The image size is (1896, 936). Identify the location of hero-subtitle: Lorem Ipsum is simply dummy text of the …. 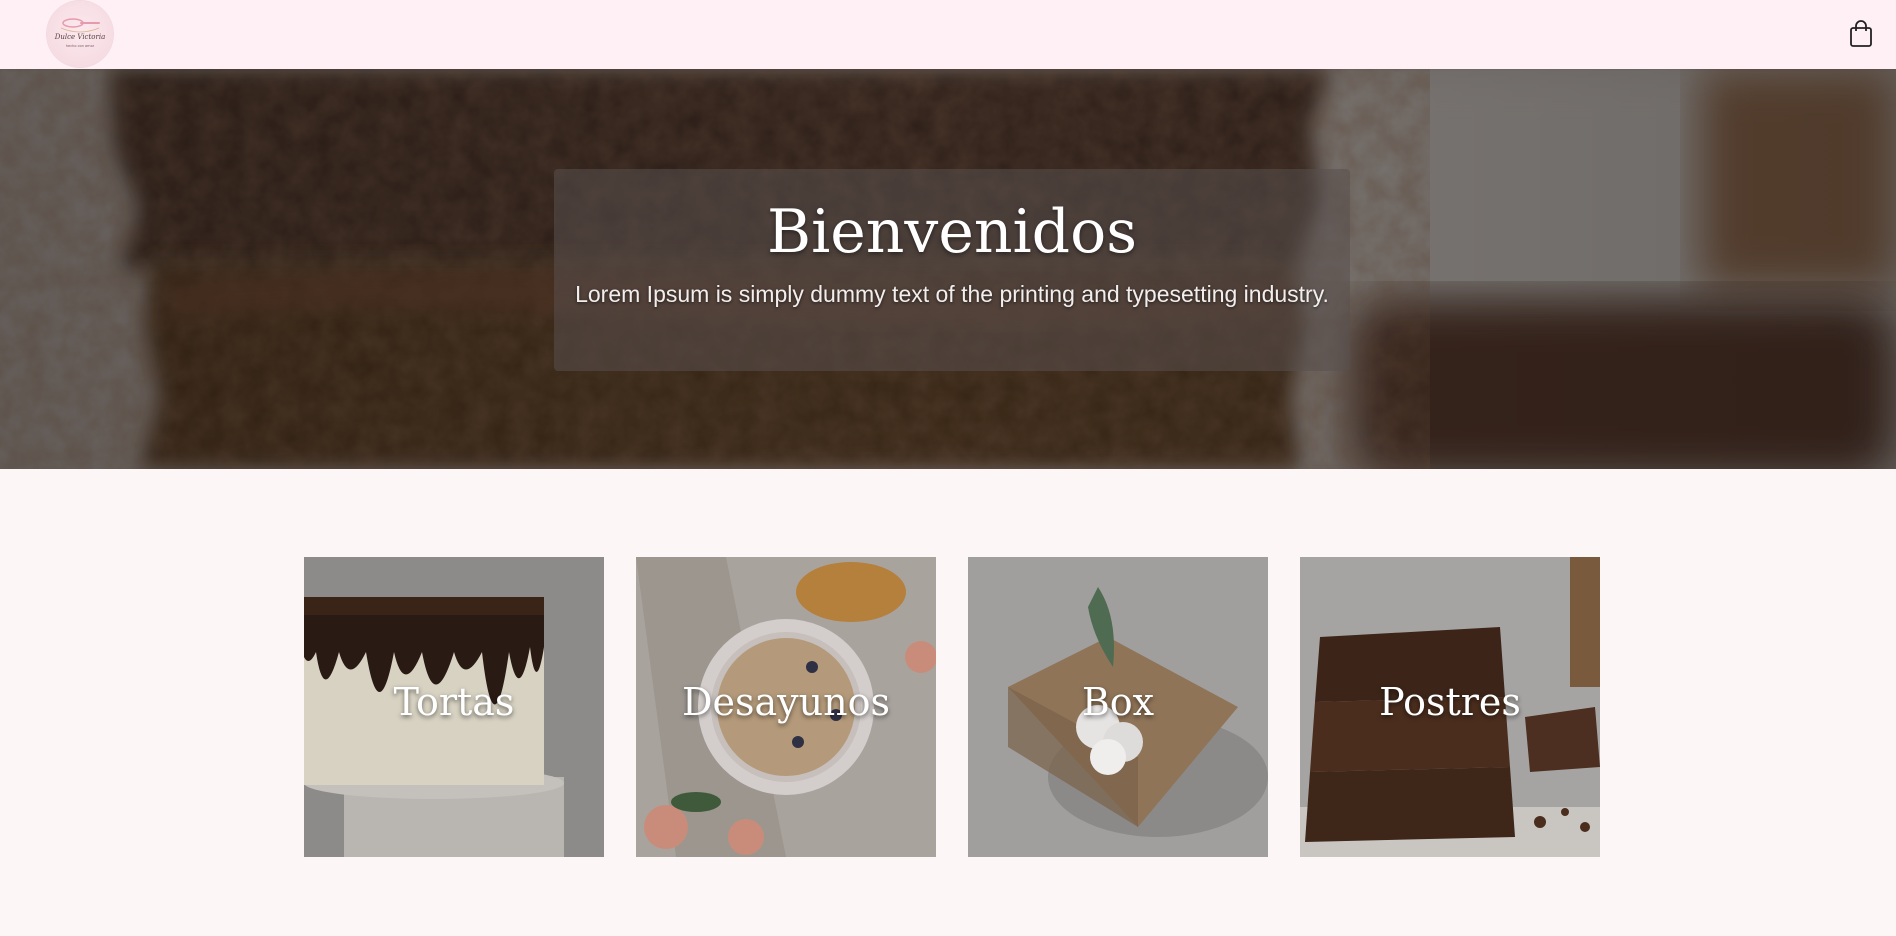
(952, 294).